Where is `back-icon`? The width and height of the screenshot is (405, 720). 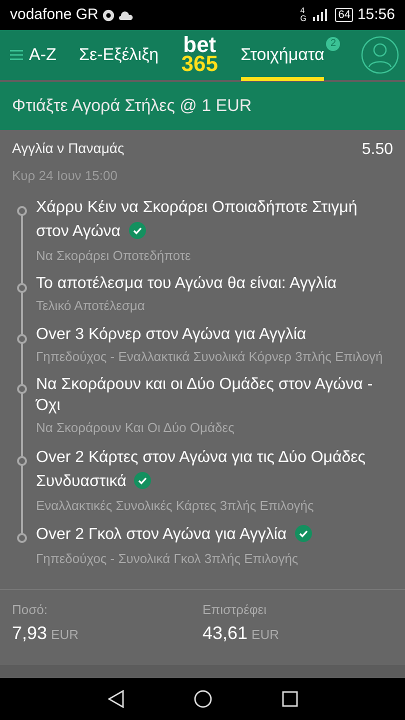 back-icon is located at coordinates (116, 699).